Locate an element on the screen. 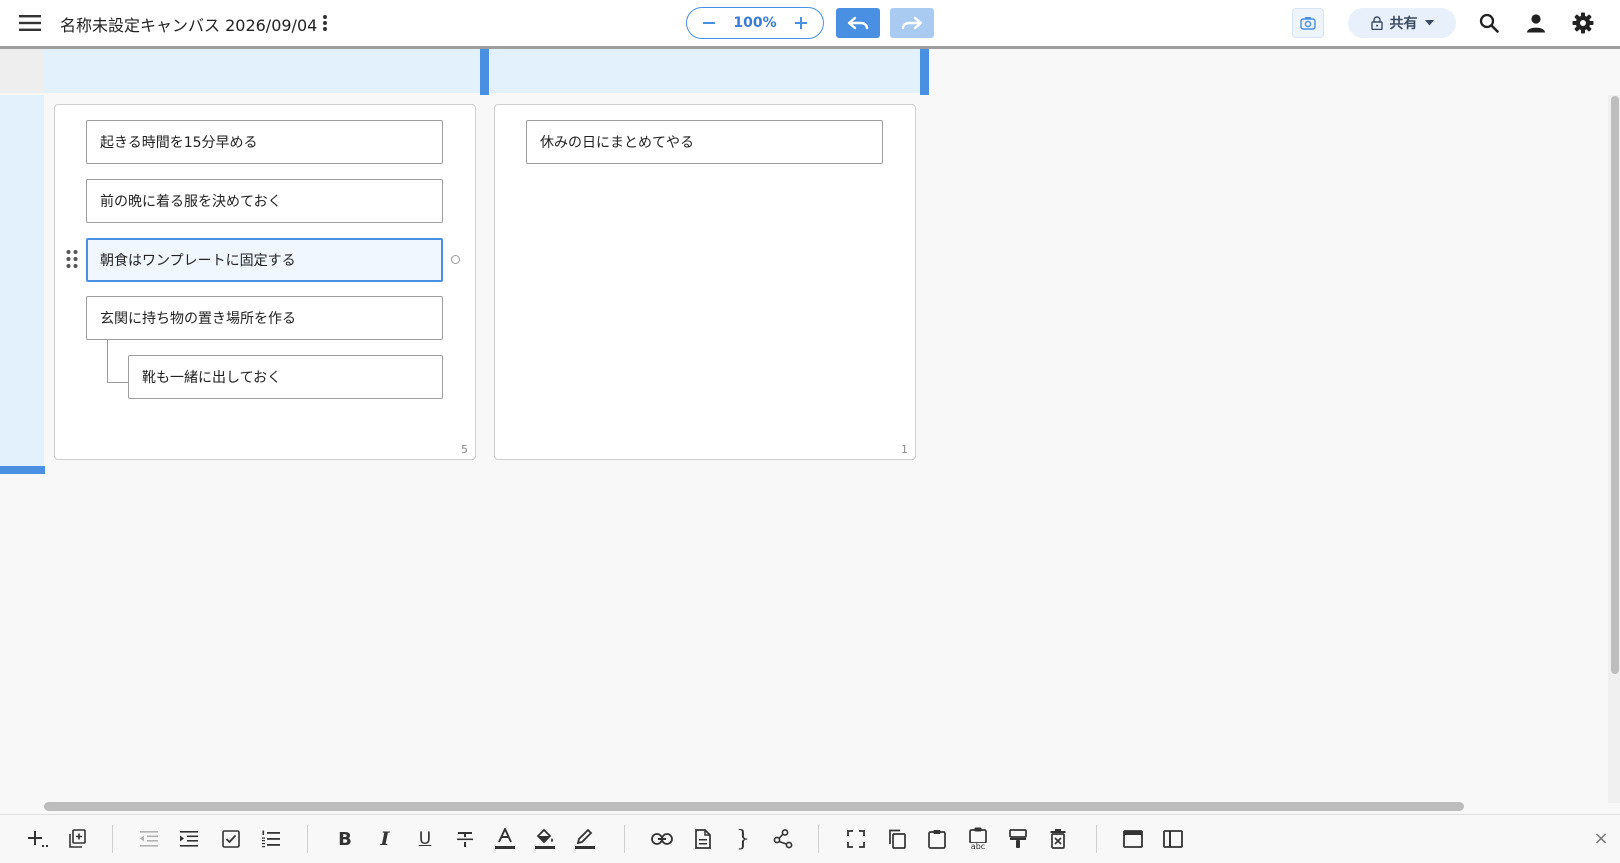 The height and width of the screenshot is (863, 1620). strikethrough-button is located at coordinates (465, 839).